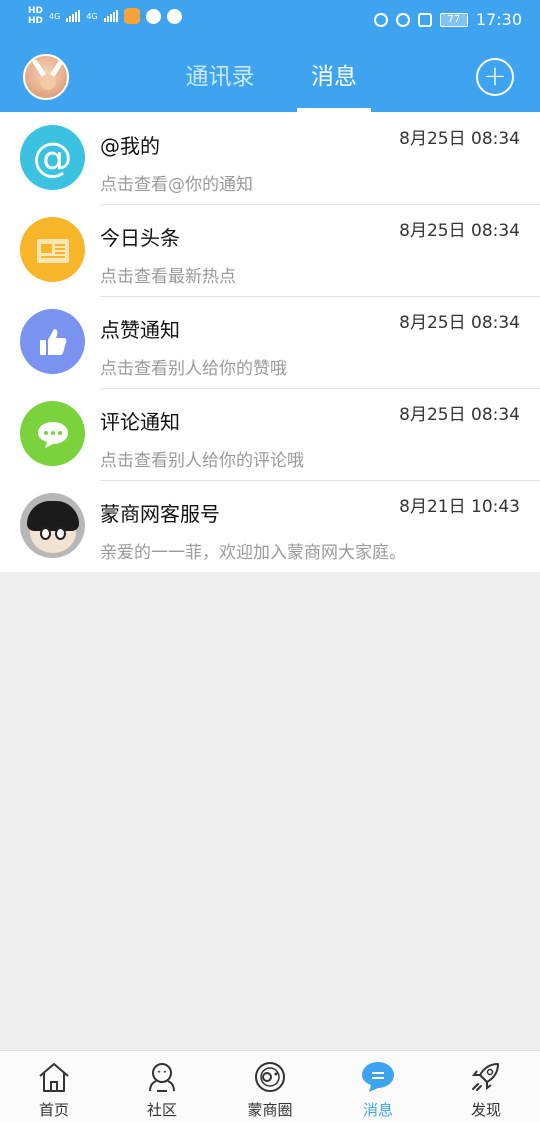 The width and height of the screenshot is (540, 1122). What do you see at coordinates (162, 1077) in the screenshot?
I see `community-icon` at bounding box center [162, 1077].